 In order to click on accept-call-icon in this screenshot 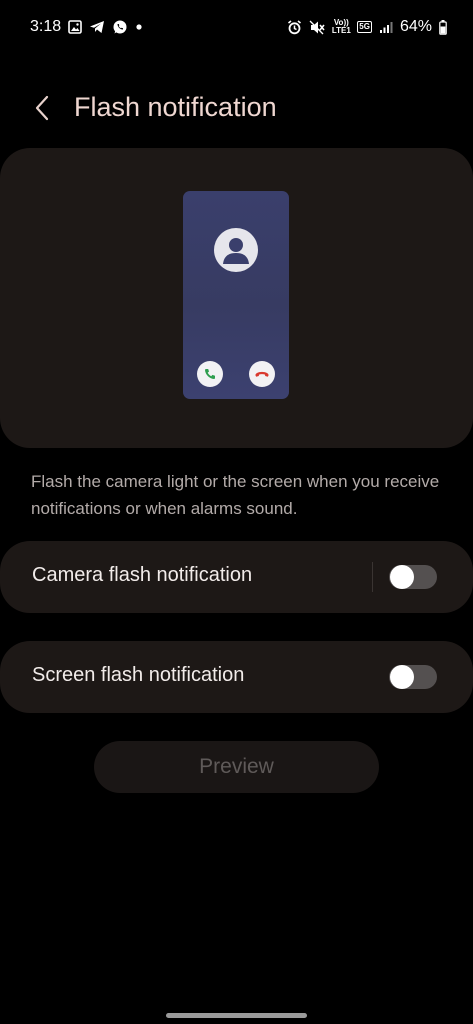, I will do `click(210, 374)`.